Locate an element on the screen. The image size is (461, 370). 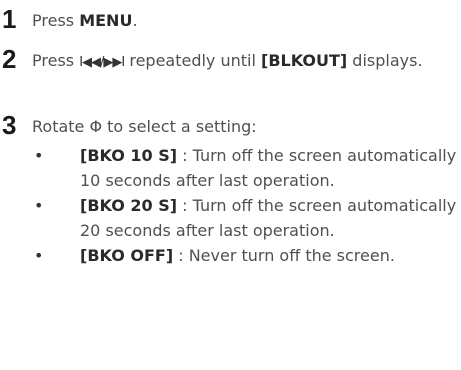
option-description: : Never turn off the screen. is located at coordinates (284, 255).